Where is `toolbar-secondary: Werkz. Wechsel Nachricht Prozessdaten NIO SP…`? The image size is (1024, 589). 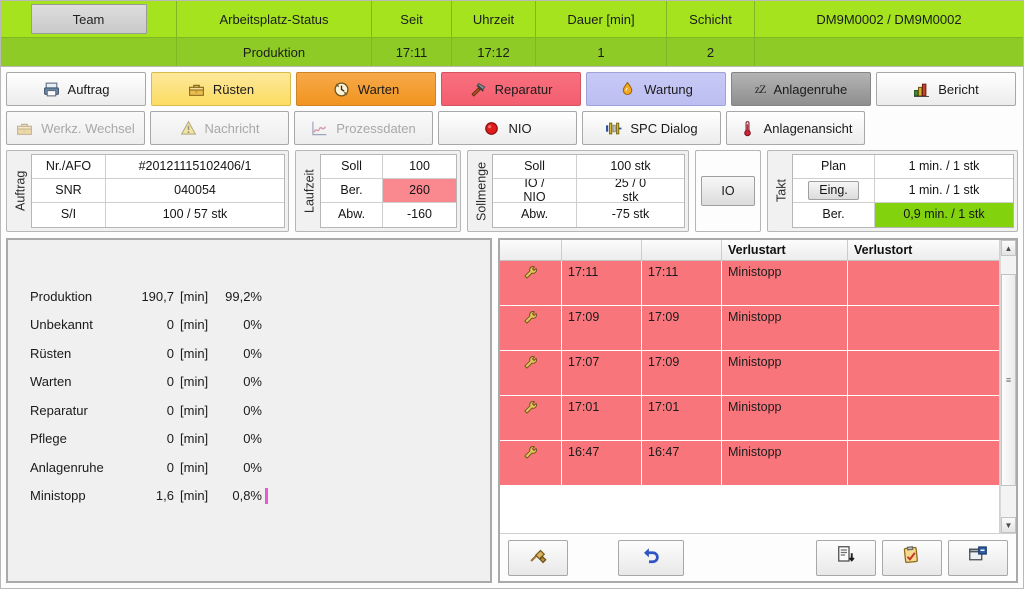
toolbar-secondary: Werkz. Wechsel Nachricht Prozessdaten NIO SP… is located at coordinates (512, 128).